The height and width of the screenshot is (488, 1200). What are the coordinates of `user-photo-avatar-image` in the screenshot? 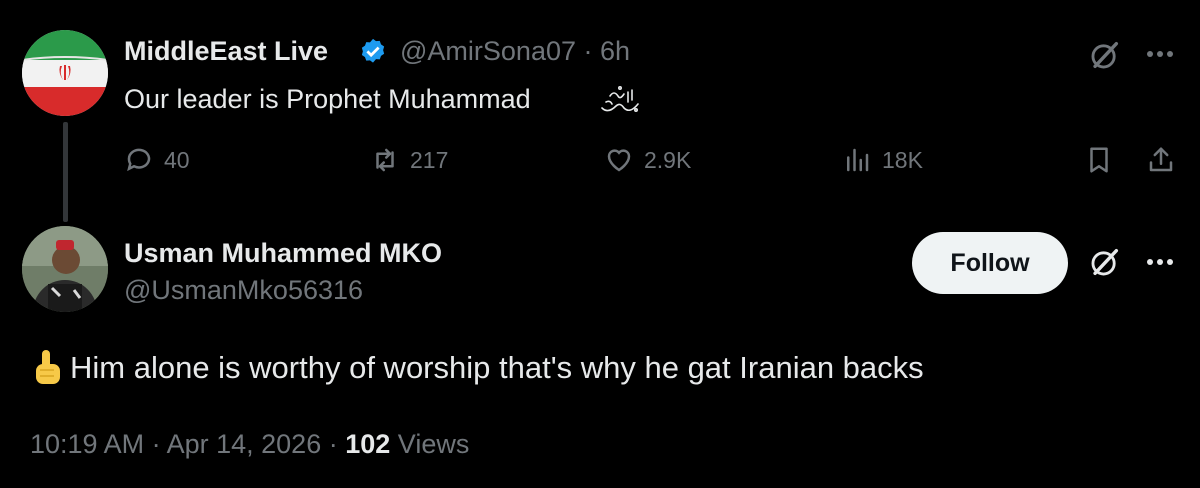 It's located at (65, 269).